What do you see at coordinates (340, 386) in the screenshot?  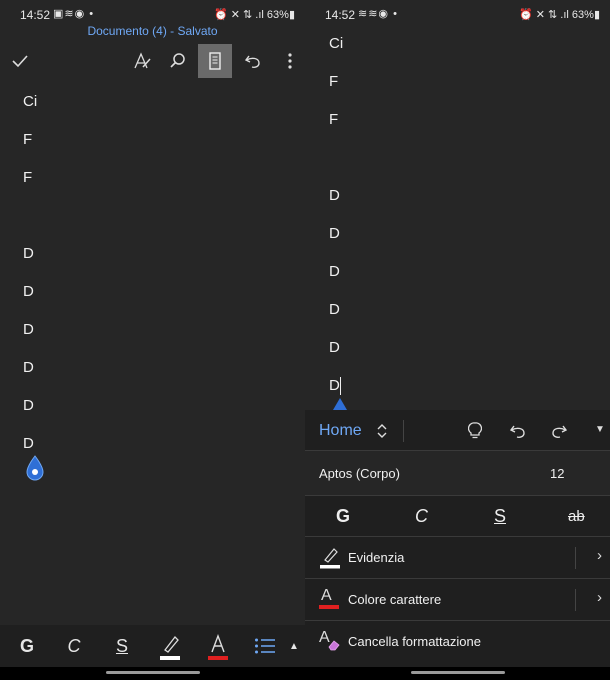 I see `text-cursor` at bounding box center [340, 386].